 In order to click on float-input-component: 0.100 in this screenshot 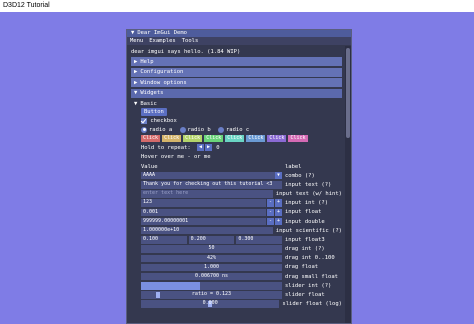, I will do `click(164, 240)`.